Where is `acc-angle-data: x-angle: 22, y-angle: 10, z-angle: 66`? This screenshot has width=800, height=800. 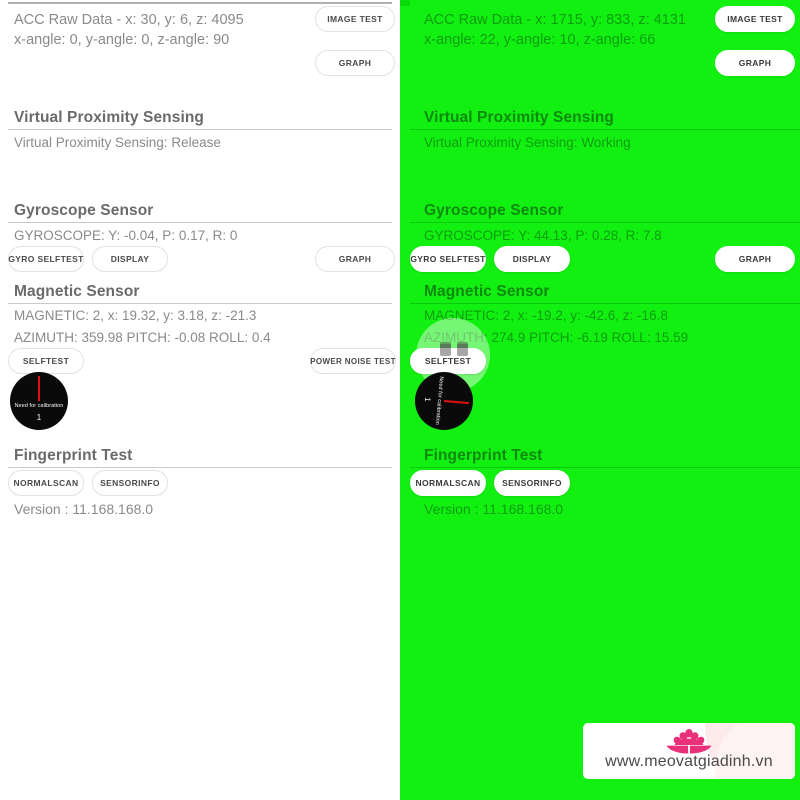 acc-angle-data: x-angle: 22, y-angle: 10, z-angle: 66 is located at coordinates (540, 40).